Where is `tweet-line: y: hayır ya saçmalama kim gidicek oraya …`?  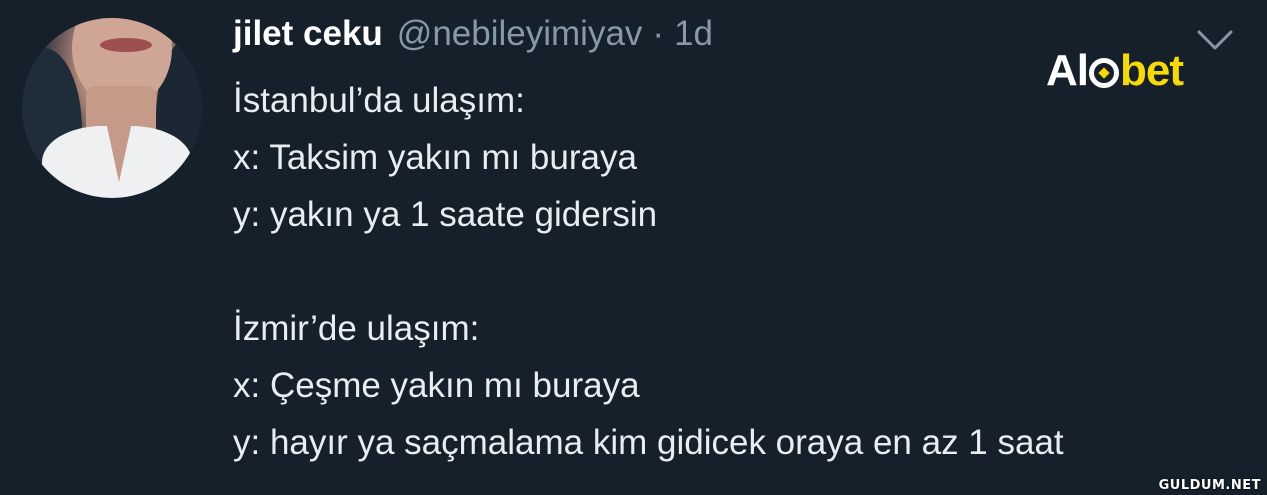 tweet-line: y: hayır ya saçmalama kim gidicek oraya … is located at coordinates (648, 442).